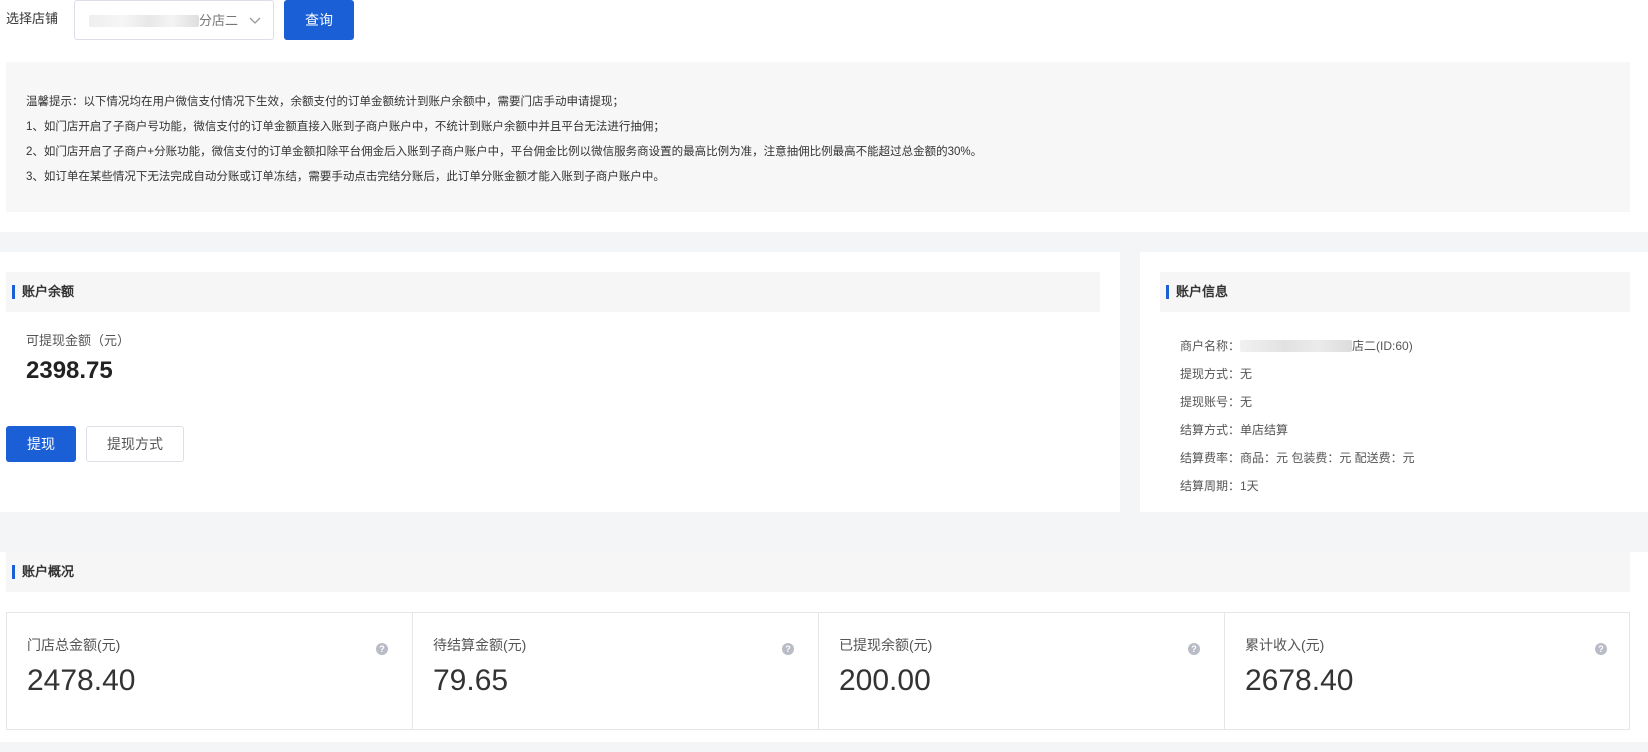  I want to click on stat-label: 累计收入(元), so click(1285, 645).